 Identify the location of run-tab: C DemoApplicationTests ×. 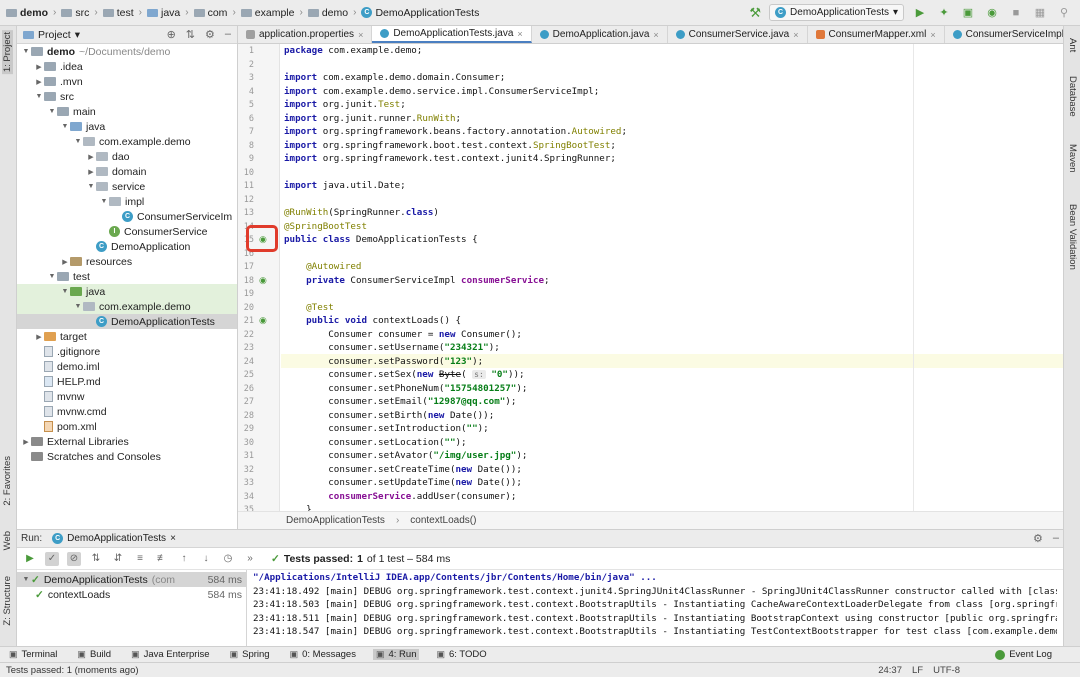
(114, 538).